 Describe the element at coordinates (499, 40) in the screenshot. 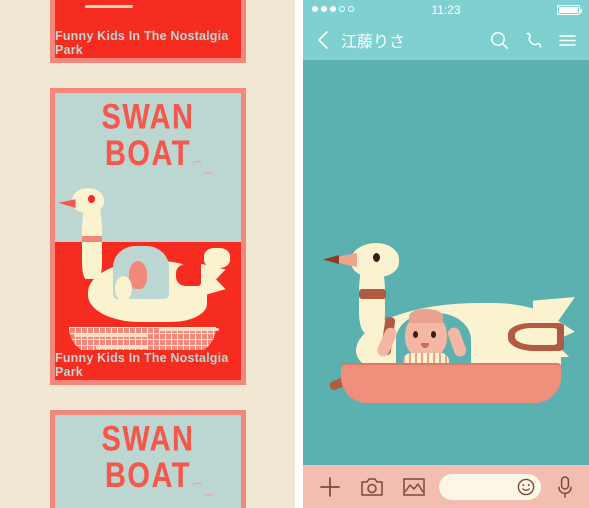

I see `search-icon` at that location.